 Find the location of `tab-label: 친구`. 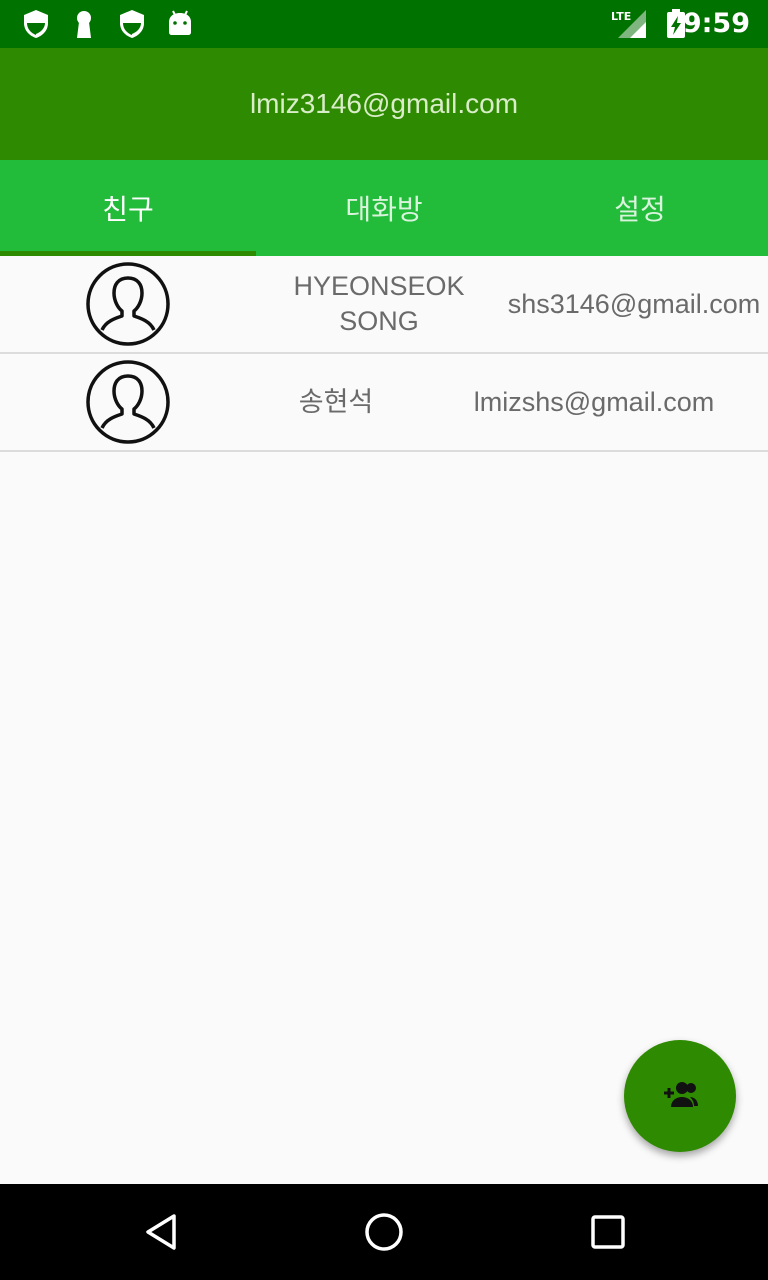

tab-label: 친구 is located at coordinates (128, 209).